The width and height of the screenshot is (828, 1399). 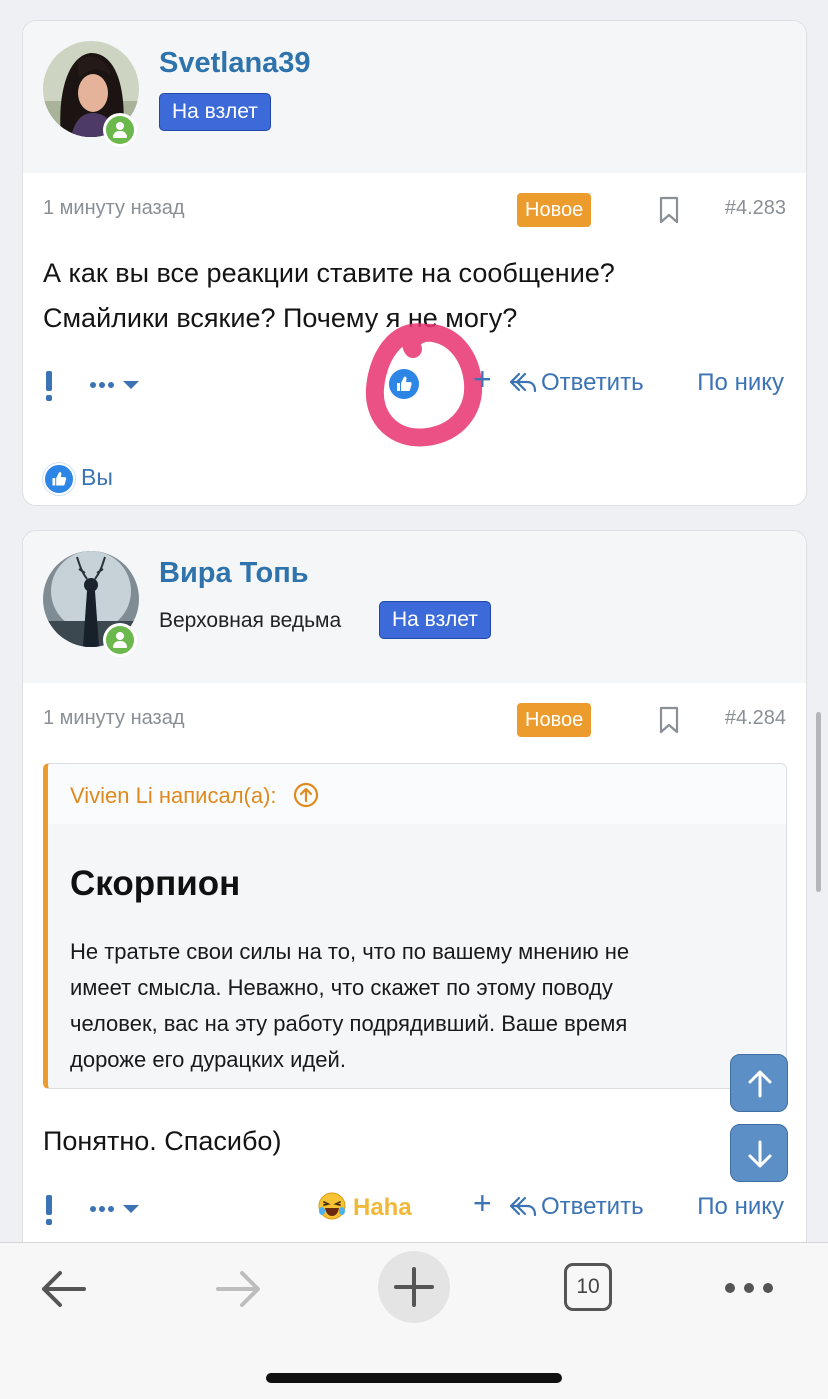 What do you see at coordinates (235, 63) in the screenshot?
I see `username: Svetlana39` at bounding box center [235, 63].